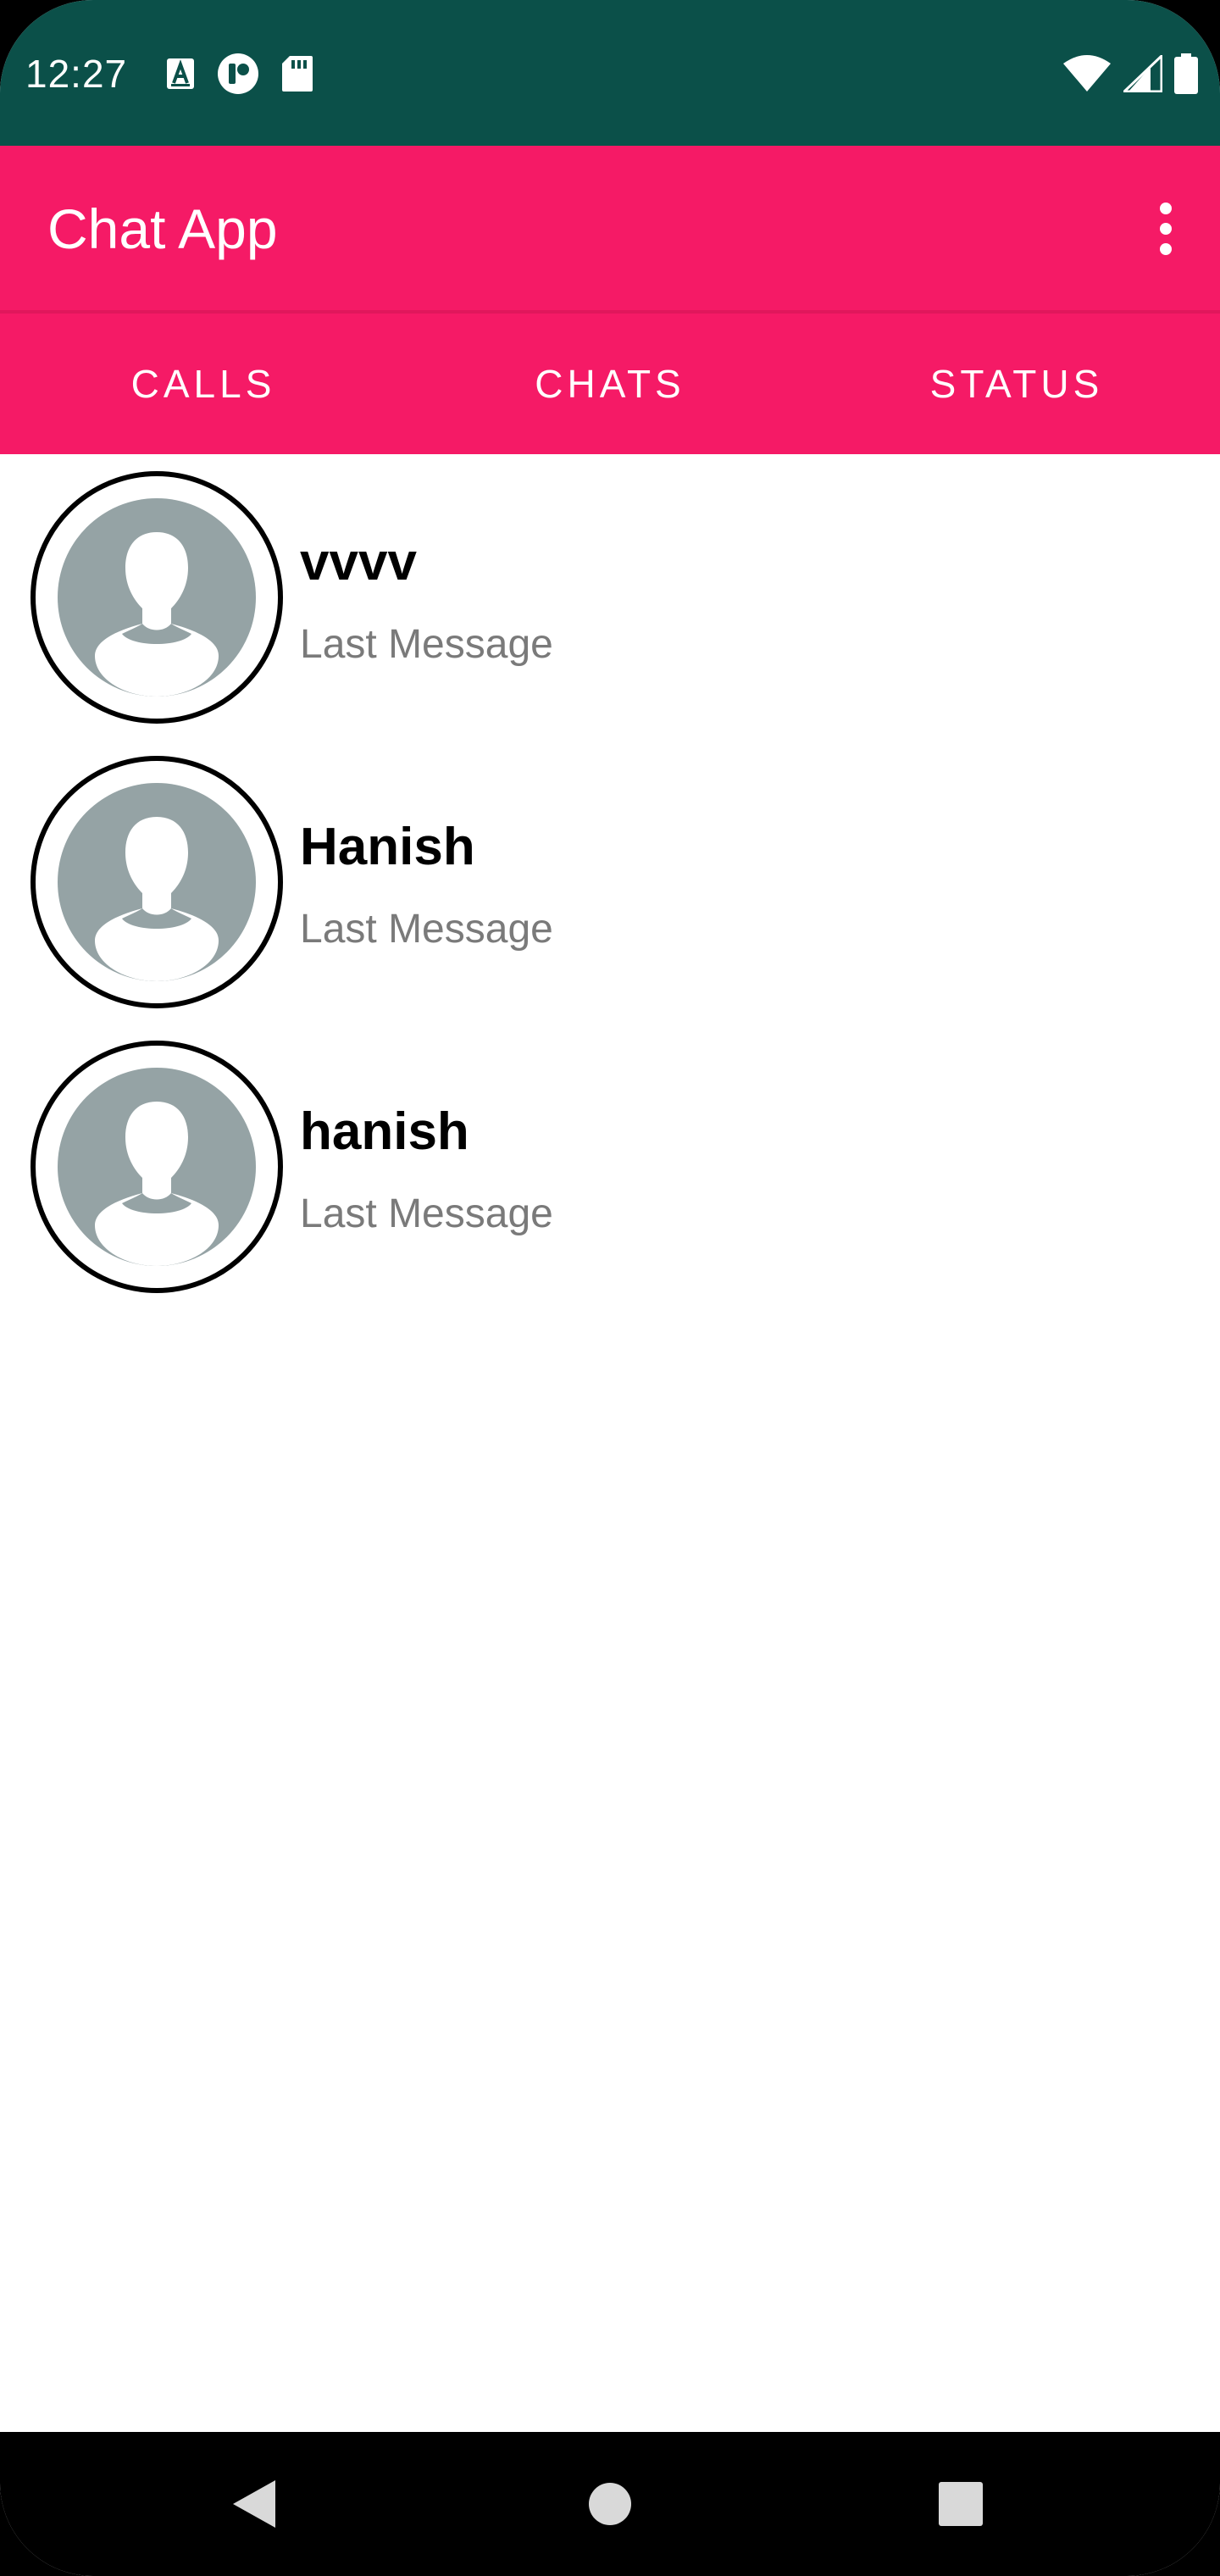  What do you see at coordinates (297, 73) in the screenshot?
I see `sd-card-icon` at bounding box center [297, 73].